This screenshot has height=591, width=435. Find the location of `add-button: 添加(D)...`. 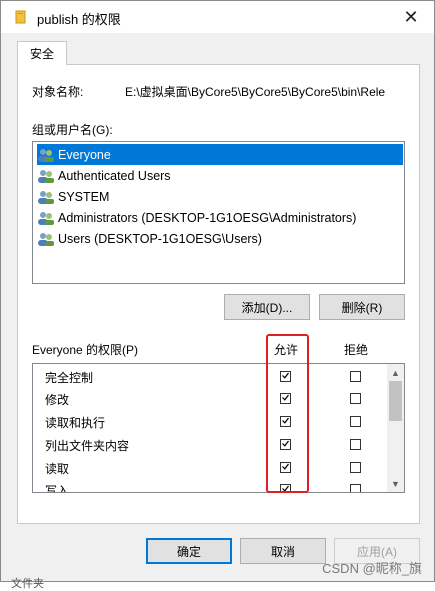

add-button: 添加(D)... is located at coordinates (267, 307).